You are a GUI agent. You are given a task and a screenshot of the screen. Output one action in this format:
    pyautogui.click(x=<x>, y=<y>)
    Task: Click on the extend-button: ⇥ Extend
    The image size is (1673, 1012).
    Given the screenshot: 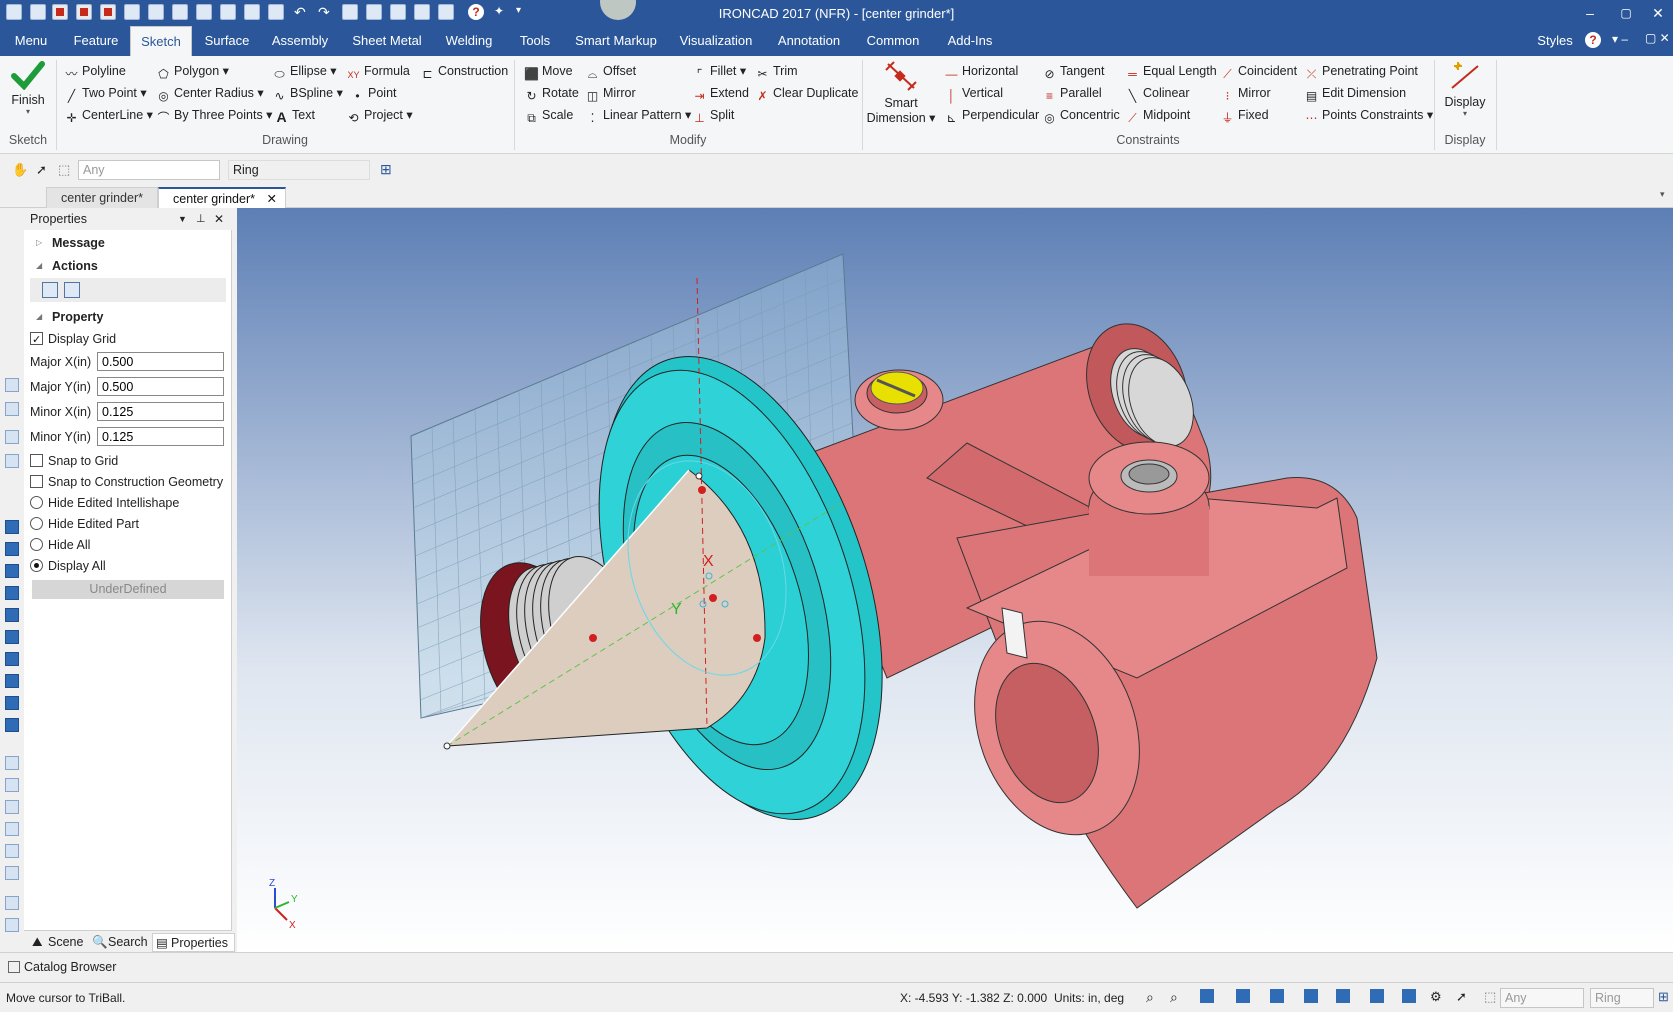 What is the action you would take?
    pyautogui.click(x=720, y=93)
    